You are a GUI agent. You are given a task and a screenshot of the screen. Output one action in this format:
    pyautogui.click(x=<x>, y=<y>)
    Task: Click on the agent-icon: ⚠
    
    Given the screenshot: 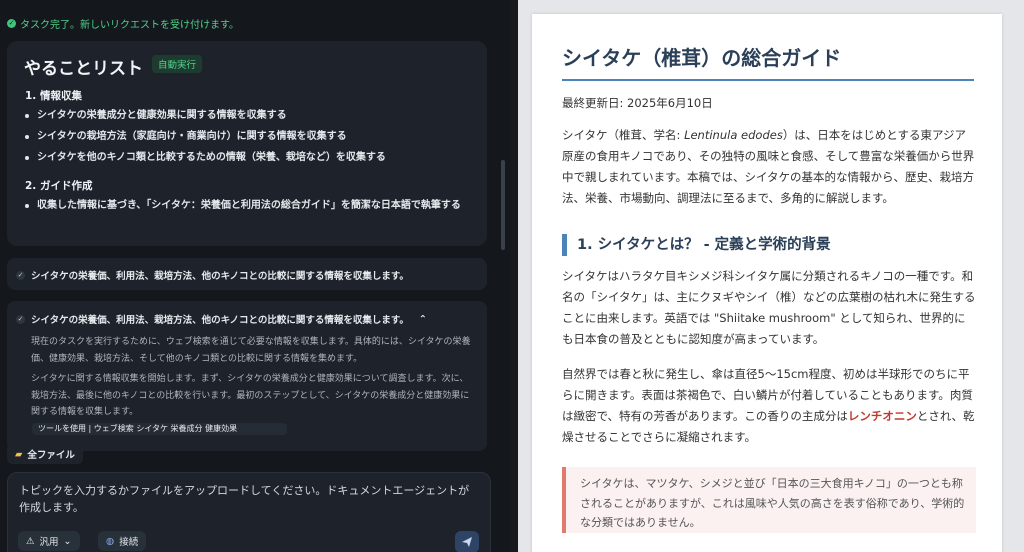 What is the action you would take?
    pyautogui.click(x=30, y=541)
    